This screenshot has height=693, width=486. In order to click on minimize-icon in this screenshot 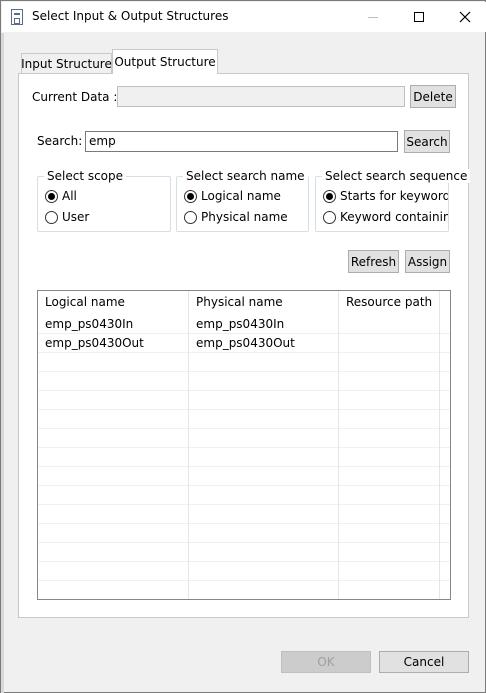, I will do `click(373, 17)`.